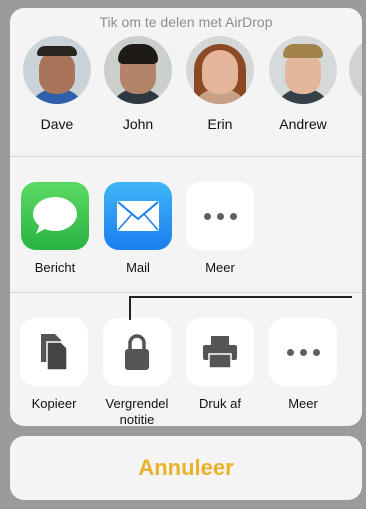  I want to click on person-name: Andrew, so click(303, 124).